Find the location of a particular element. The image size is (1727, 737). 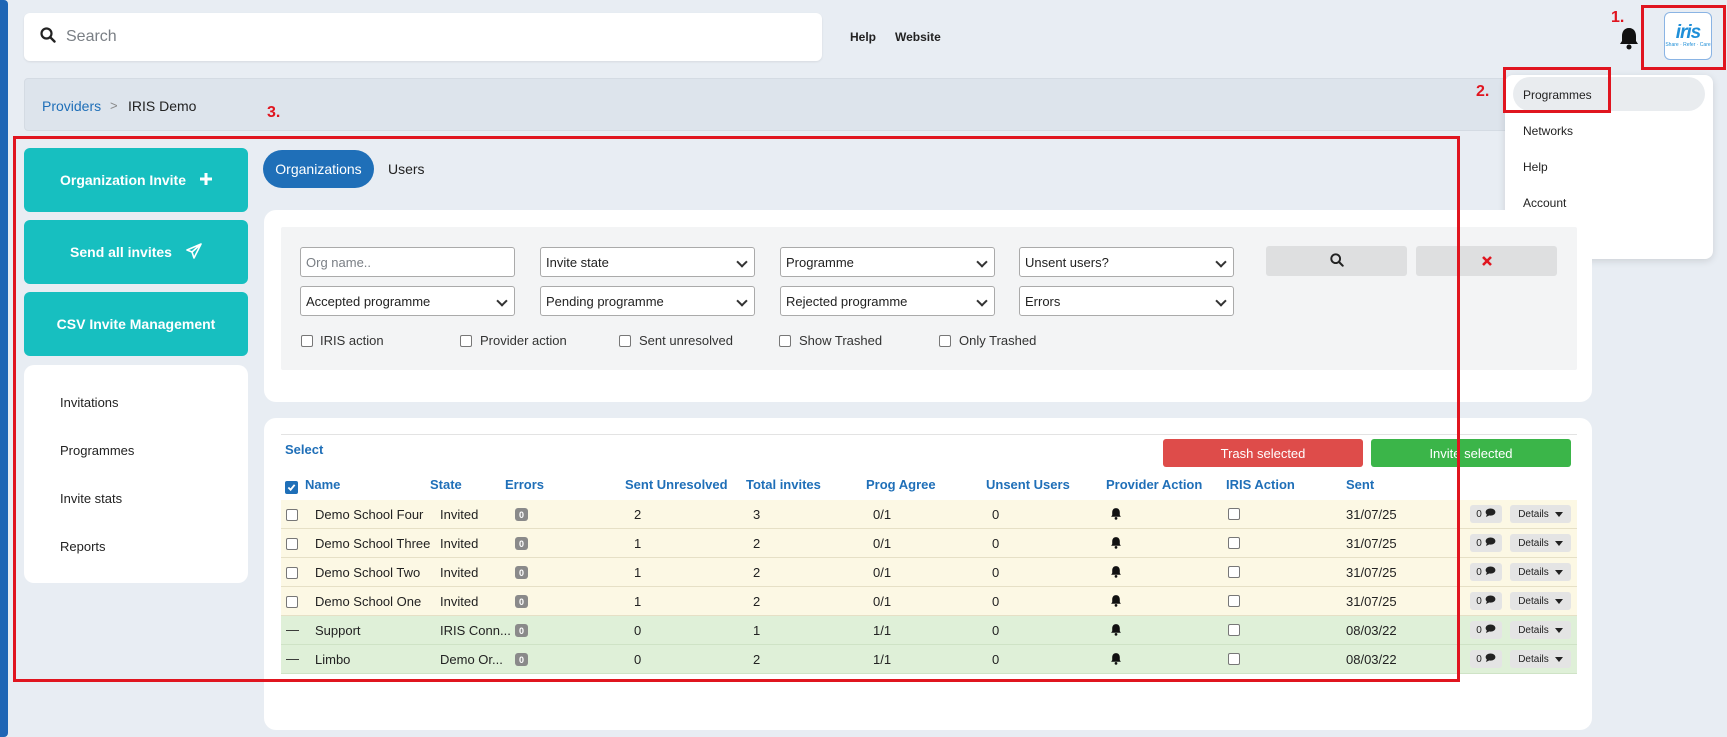

menu-item-help: Help is located at coordinates (1609, 166).